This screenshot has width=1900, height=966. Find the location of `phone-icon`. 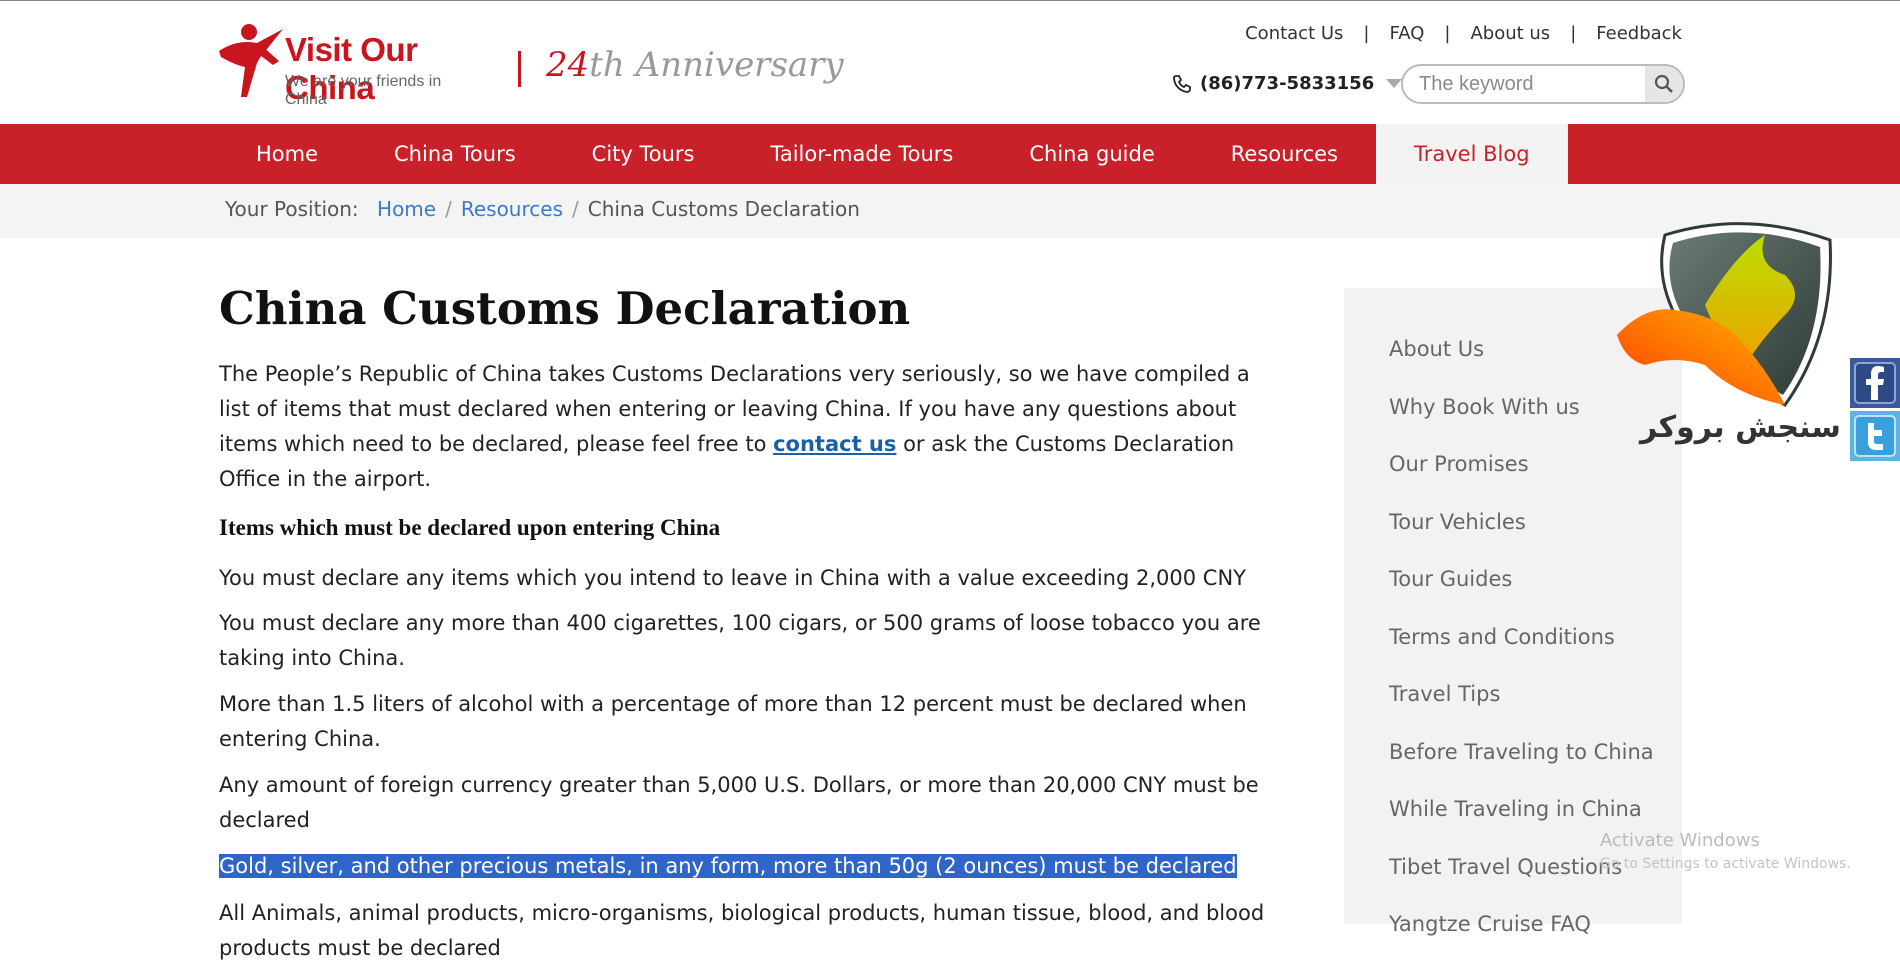

phone-icon is located at coordinates (1182, 83).